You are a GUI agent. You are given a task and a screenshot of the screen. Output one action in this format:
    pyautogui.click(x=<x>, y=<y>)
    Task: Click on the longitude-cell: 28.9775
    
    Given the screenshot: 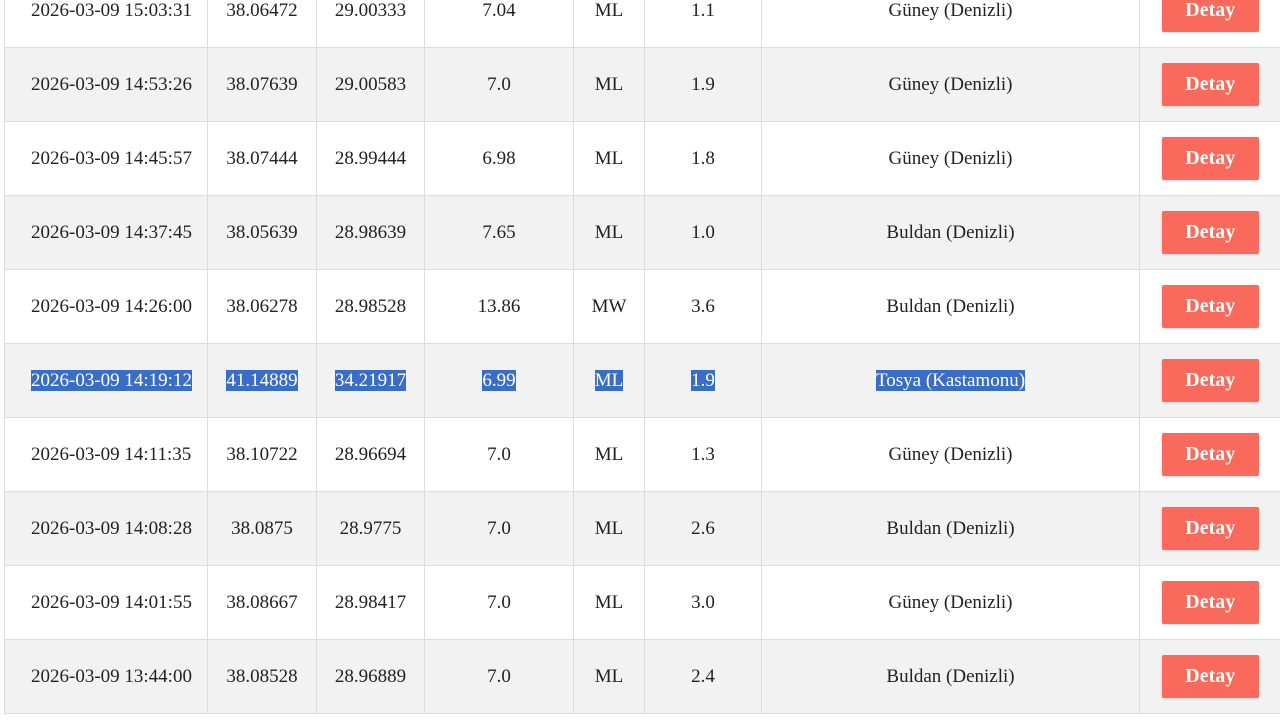 What is the action you would take?
    pyautogui.click(x=370, y=528)
    